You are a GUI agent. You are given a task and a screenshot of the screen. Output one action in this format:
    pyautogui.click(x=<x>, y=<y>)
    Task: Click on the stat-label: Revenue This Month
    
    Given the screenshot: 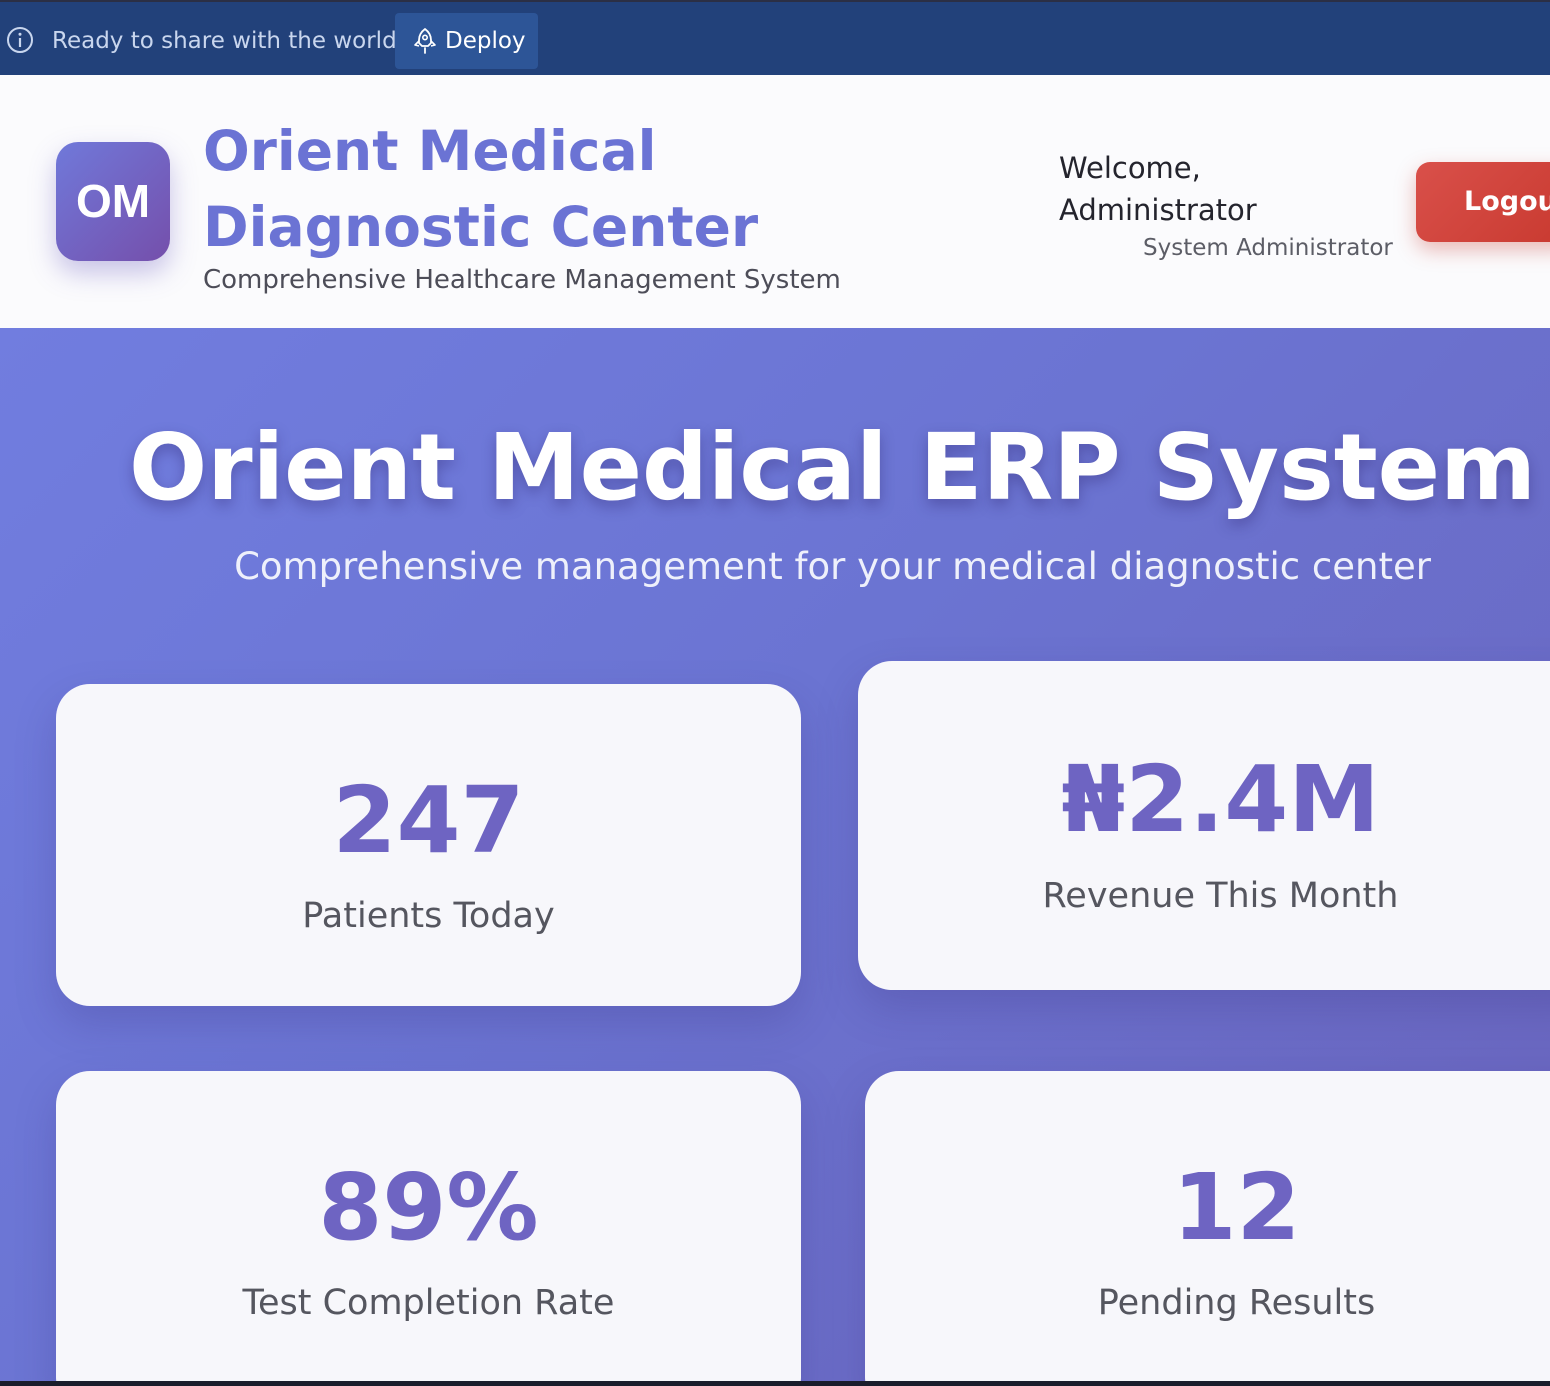 What is the action you would take?
    pyautogui.click(x=1220, y=896)
    